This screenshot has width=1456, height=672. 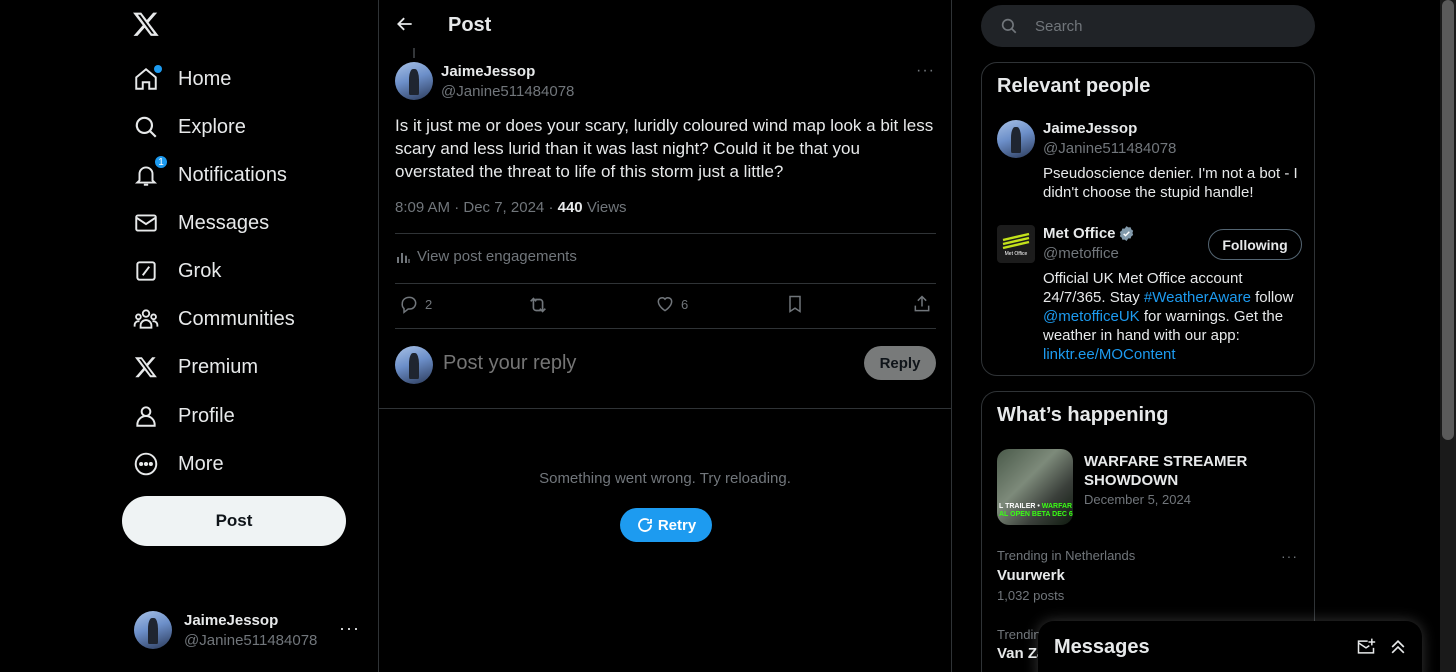 I want to click on nav-home: Home, so click(x=181, y=79).